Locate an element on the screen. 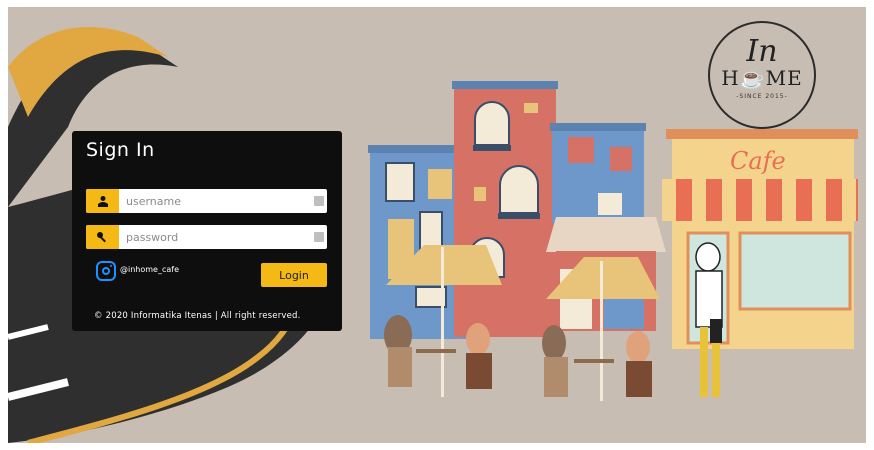  key-icon is located at coordinates (102, 237).